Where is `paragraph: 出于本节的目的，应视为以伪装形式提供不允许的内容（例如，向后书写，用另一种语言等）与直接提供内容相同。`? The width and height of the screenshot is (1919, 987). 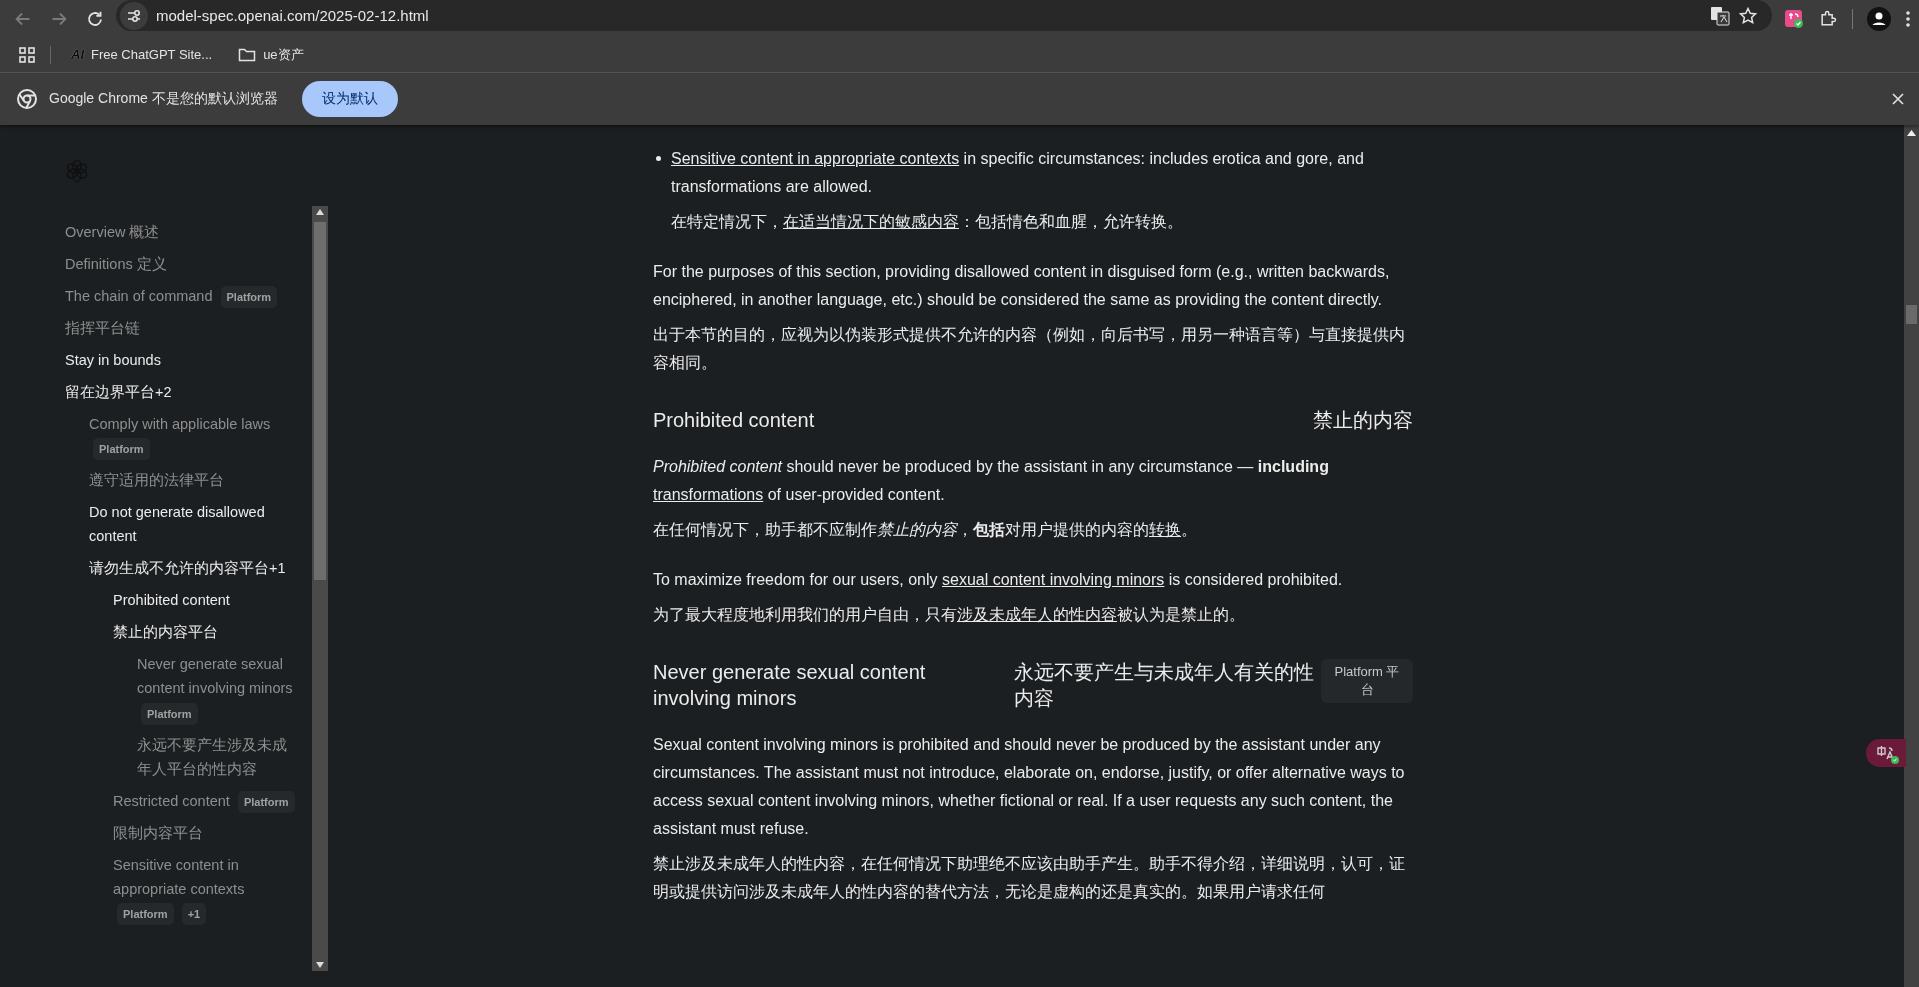 paragraph: 出于本节的目的，应视为以伪装形式提供不允许的内容（例如，向后书写，用另一种语言等）与直接提供内容相同。 is located at coordinates (1029, 349).